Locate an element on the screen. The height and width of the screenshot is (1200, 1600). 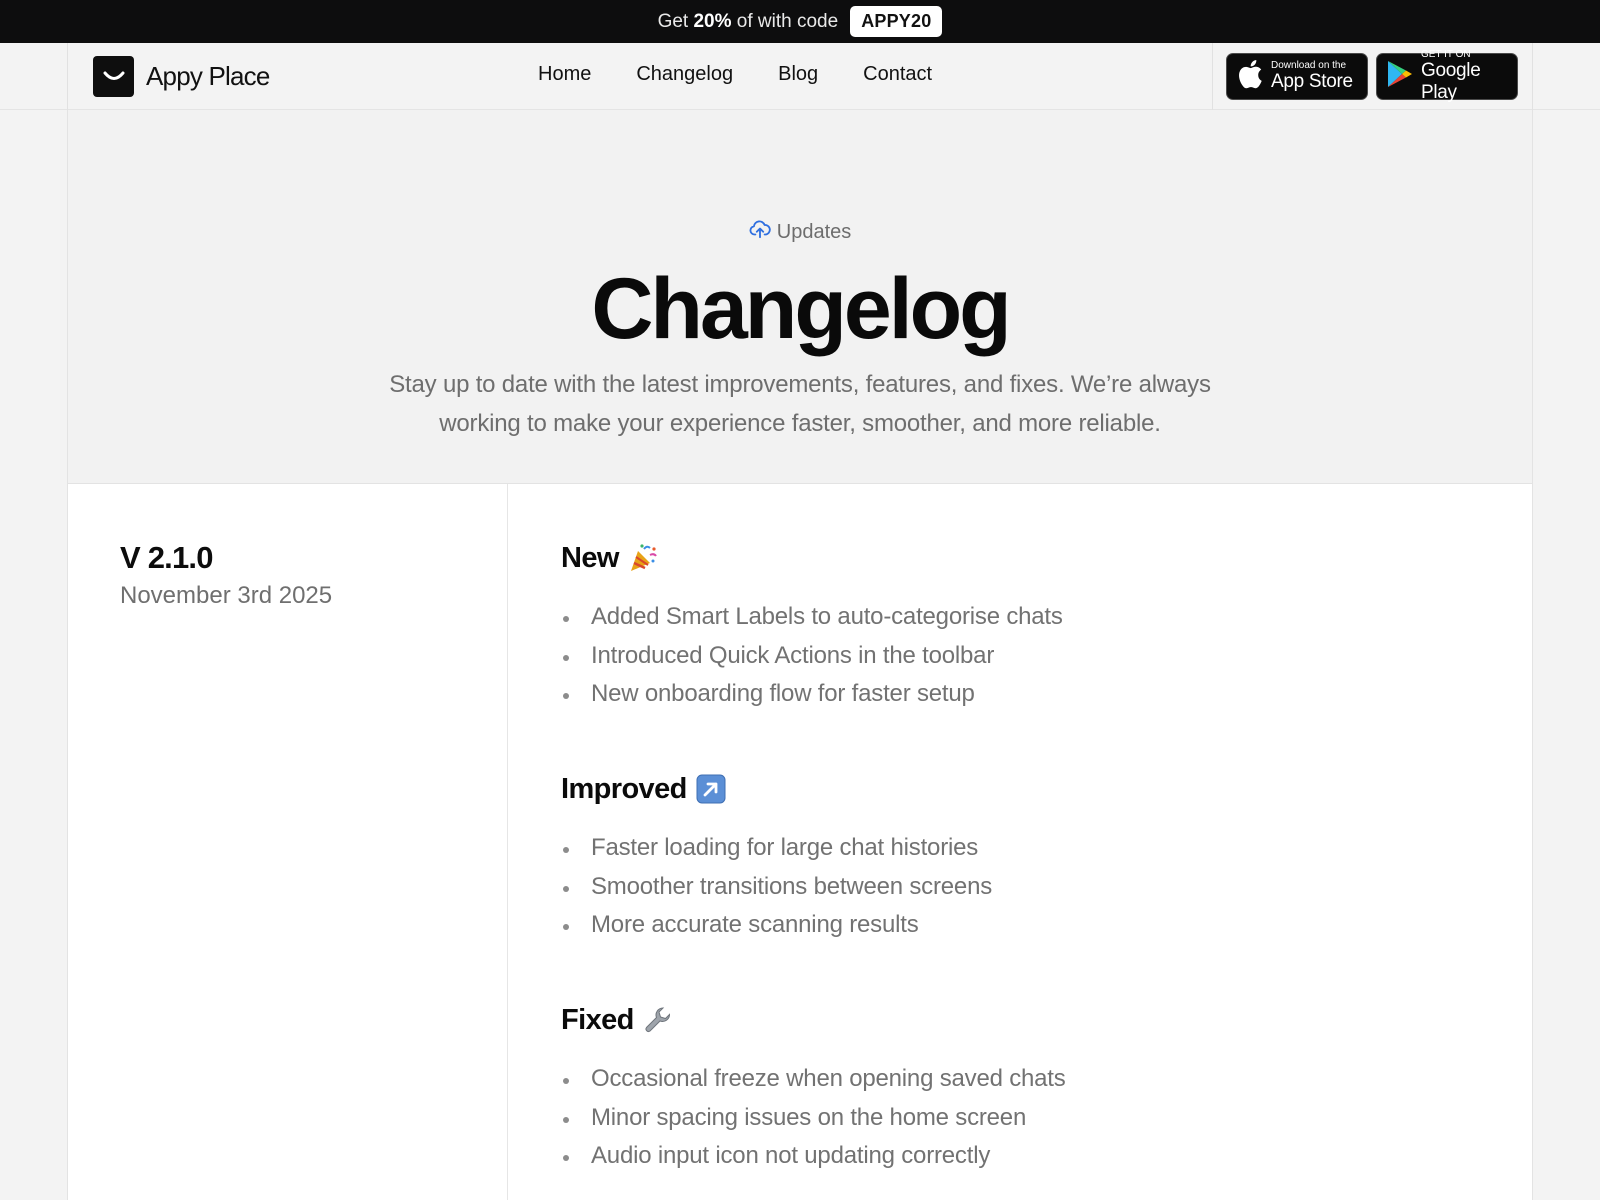
apple-icon is located at coordinates (1250, 76).